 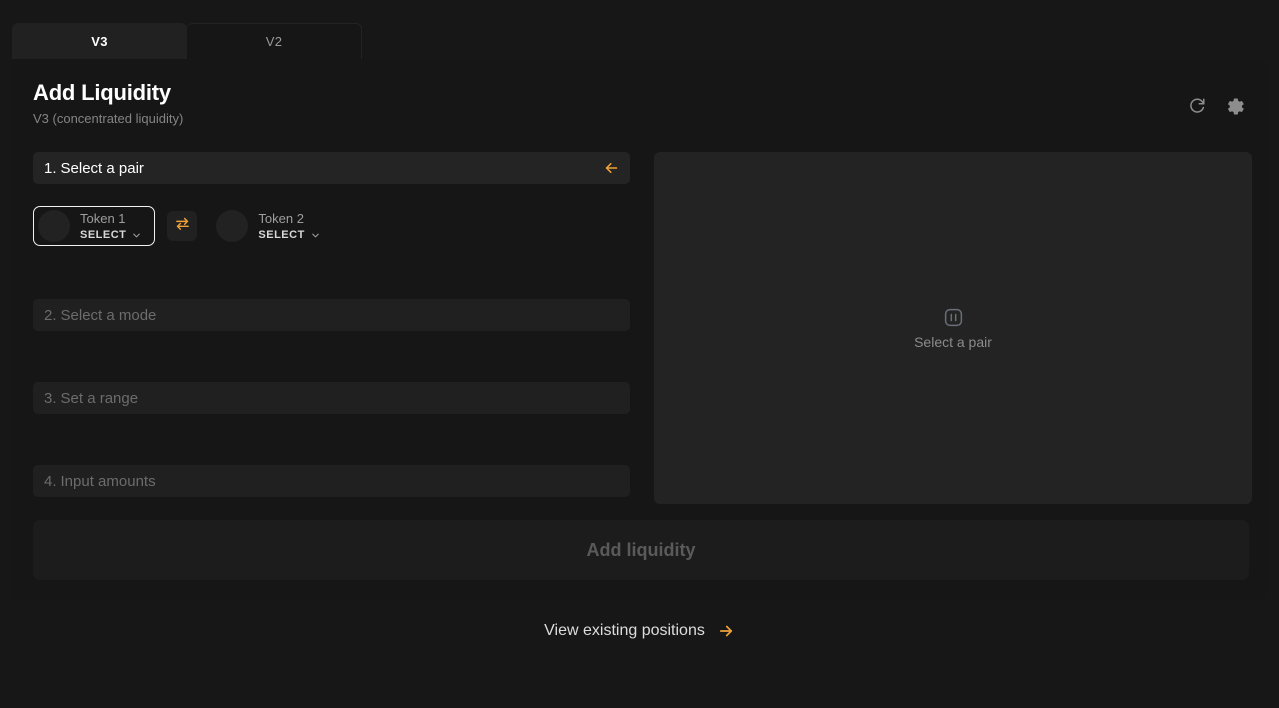 I want to click on swap-tokens-button, so click(x=182, y=226).